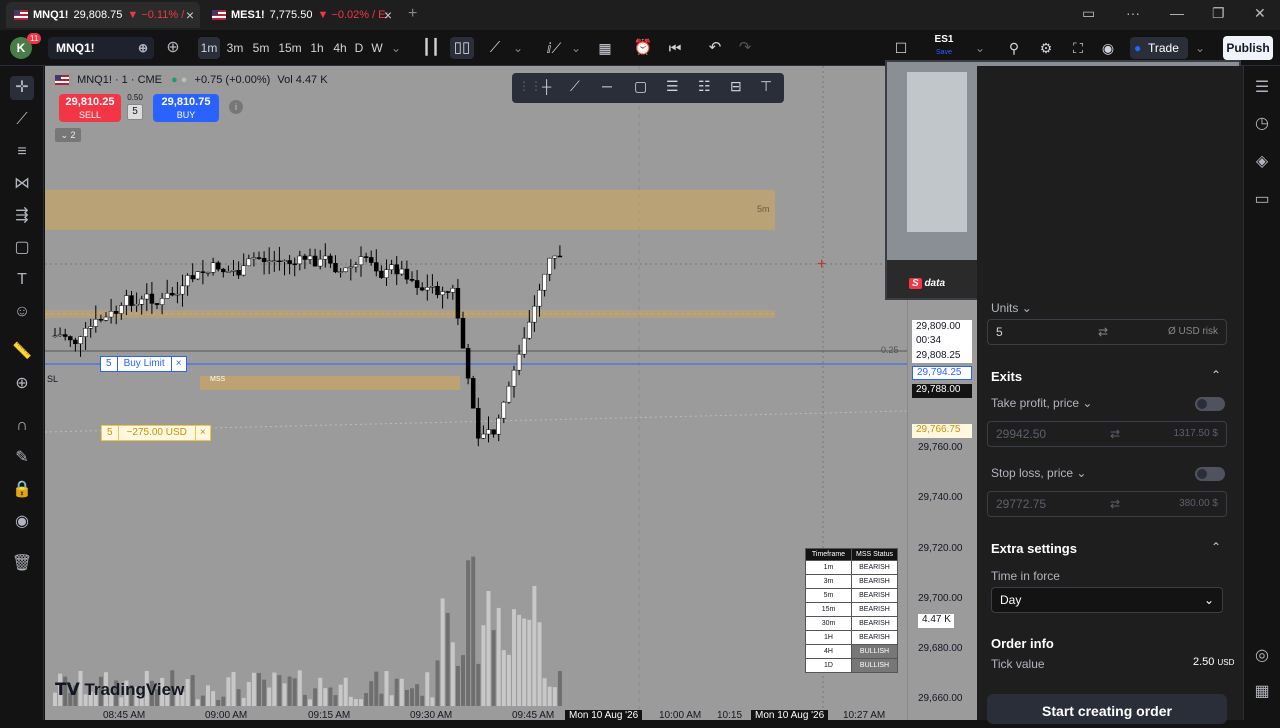 The height and width of the screenshot is (728, 1280). What do you see at coordinates (261, 48) in the screenshot?
I see `interval-5m: 5m` at bounding box center [261, 48].